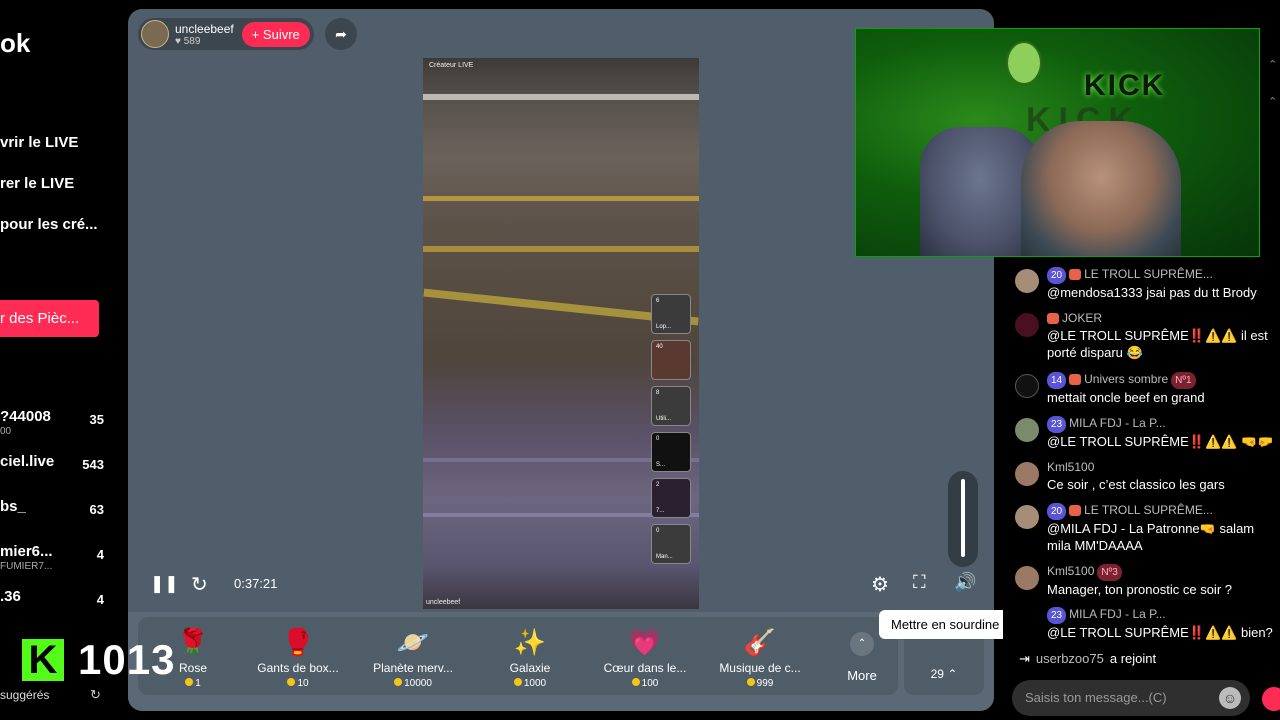  I want to click on chevron-icon: ⌃, so click(1272, 101).